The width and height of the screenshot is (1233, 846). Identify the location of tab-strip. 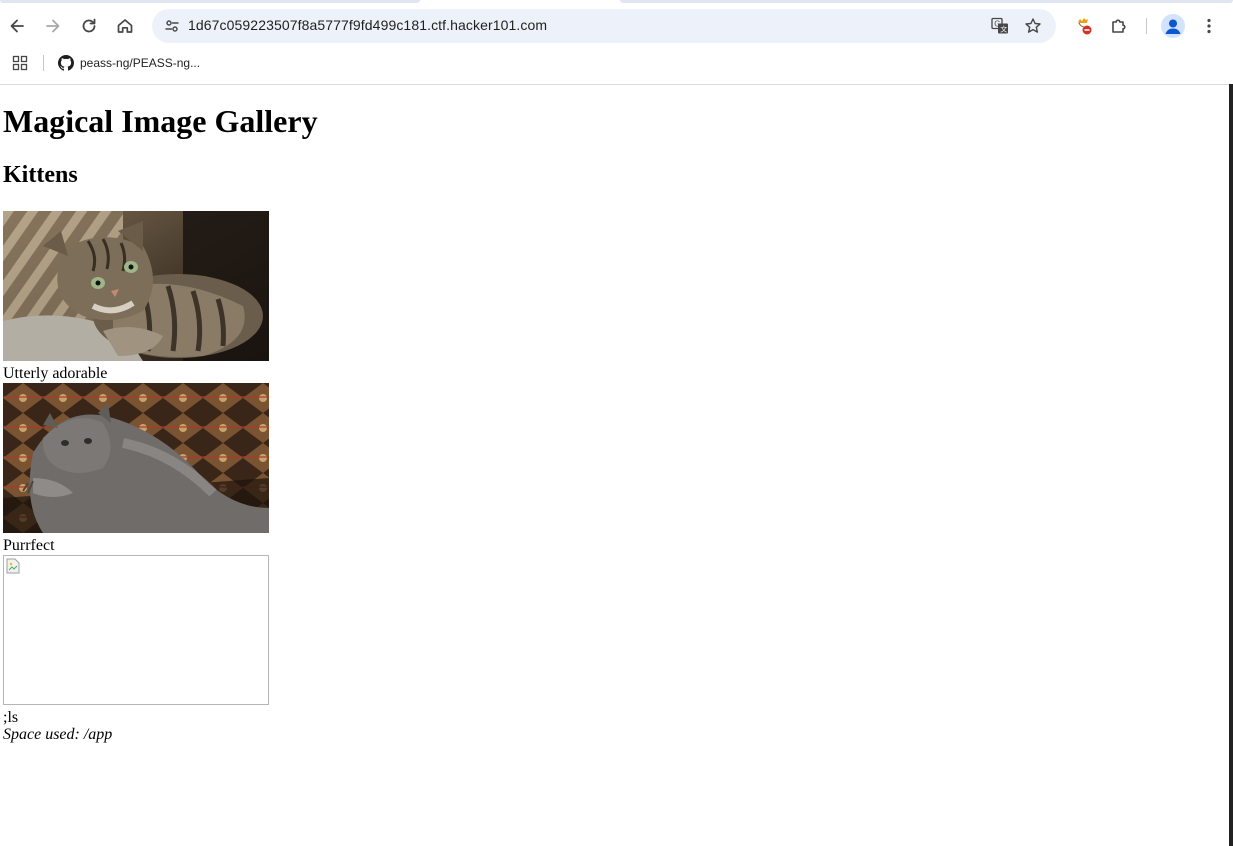
(616, 1).